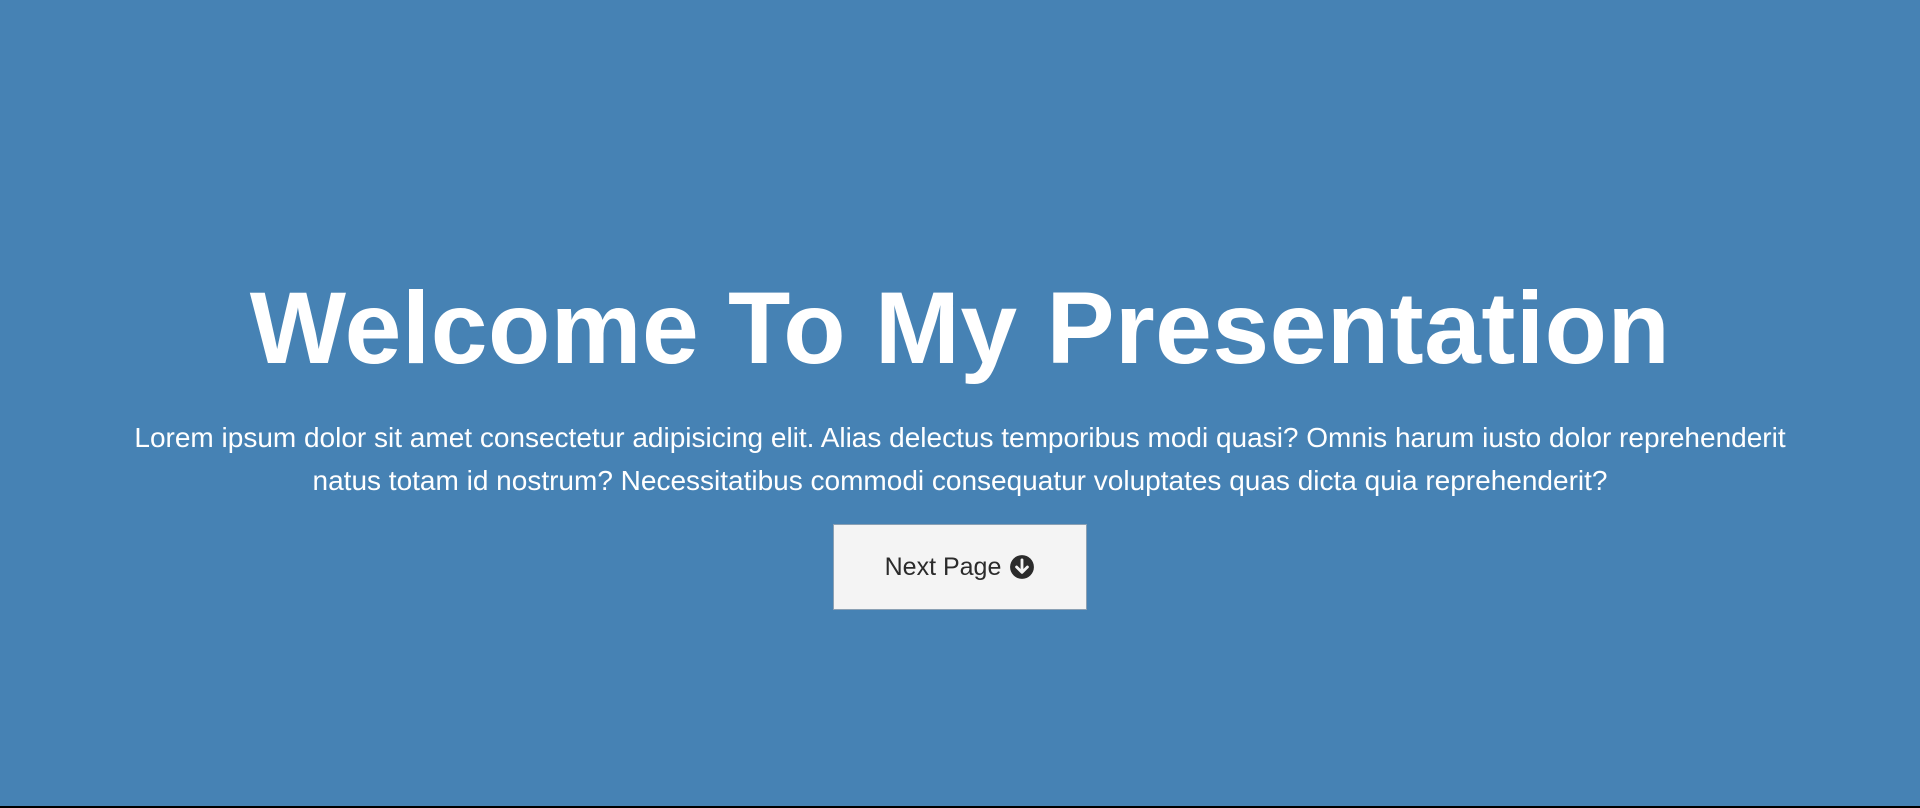 The image size is (1920, 808). What do you see at coordinates (960, 327) in the screenshot?
I see `page-title: Welcome To My Presentation` at bounding box center [960, 327].